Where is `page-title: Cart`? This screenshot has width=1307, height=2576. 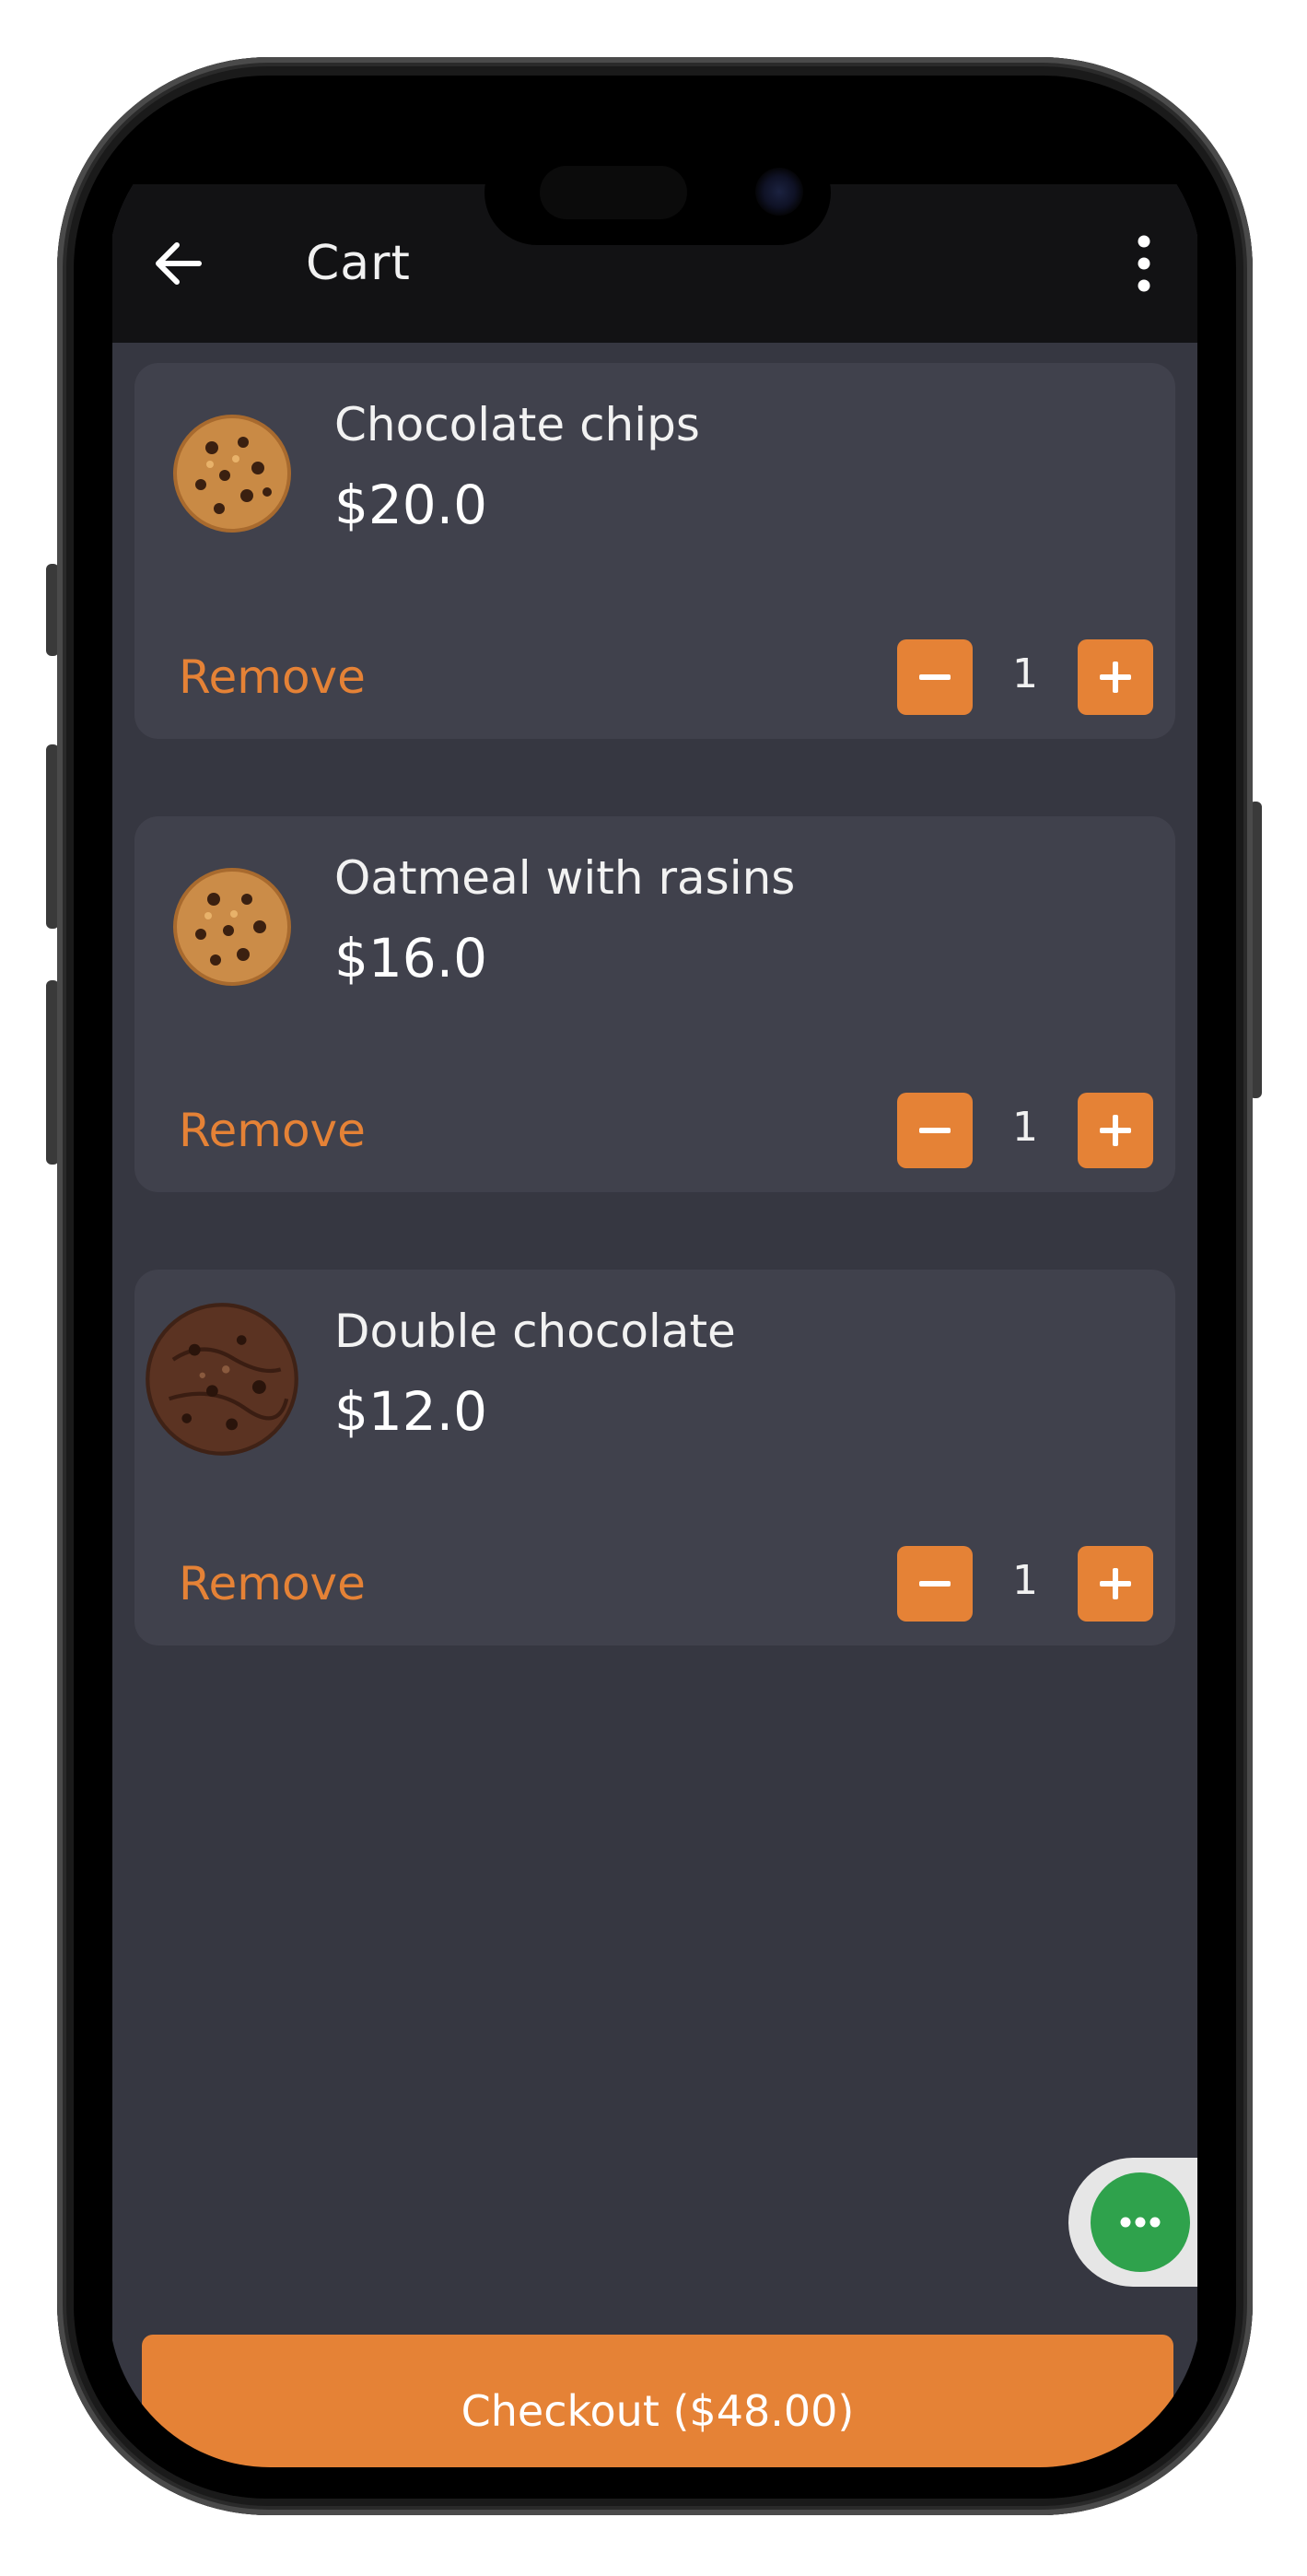 page-title: Cart is located at coordinates (358, 263).